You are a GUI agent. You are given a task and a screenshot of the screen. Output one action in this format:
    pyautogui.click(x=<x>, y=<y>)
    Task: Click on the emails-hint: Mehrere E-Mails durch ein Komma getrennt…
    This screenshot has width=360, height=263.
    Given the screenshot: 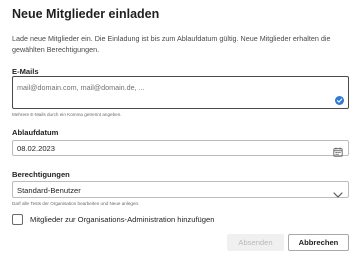 What is the action you would take?
    pyautogui.click(x=67, y=114)
    